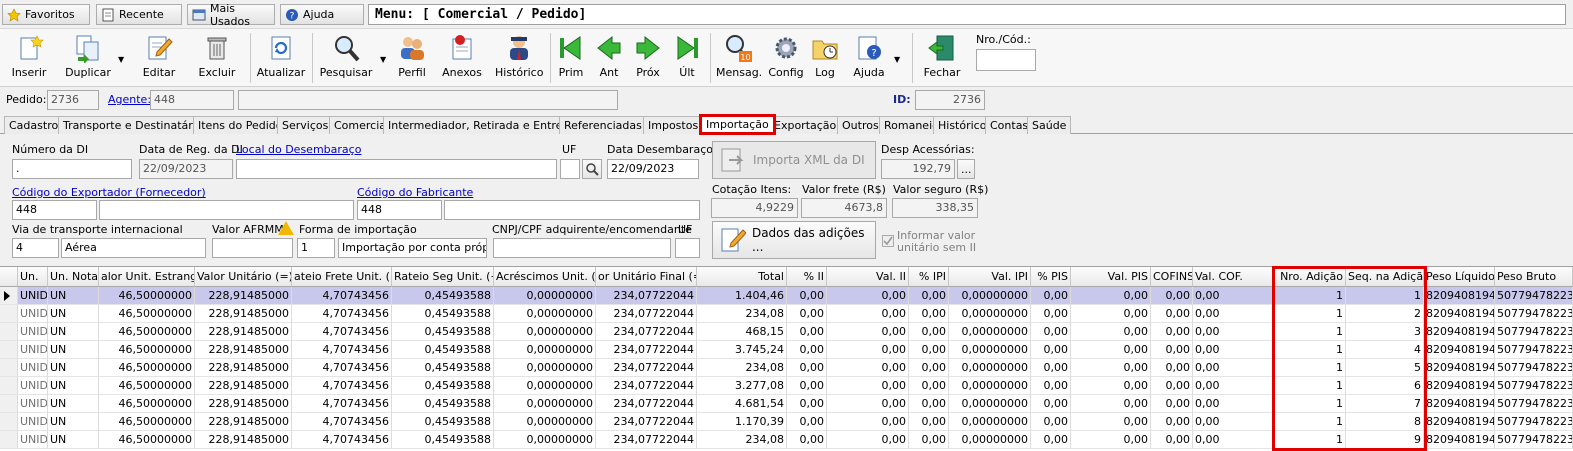  Describe the element at coordinates (786, 58) in the screenshot. I see `config-button: Config` at that location.